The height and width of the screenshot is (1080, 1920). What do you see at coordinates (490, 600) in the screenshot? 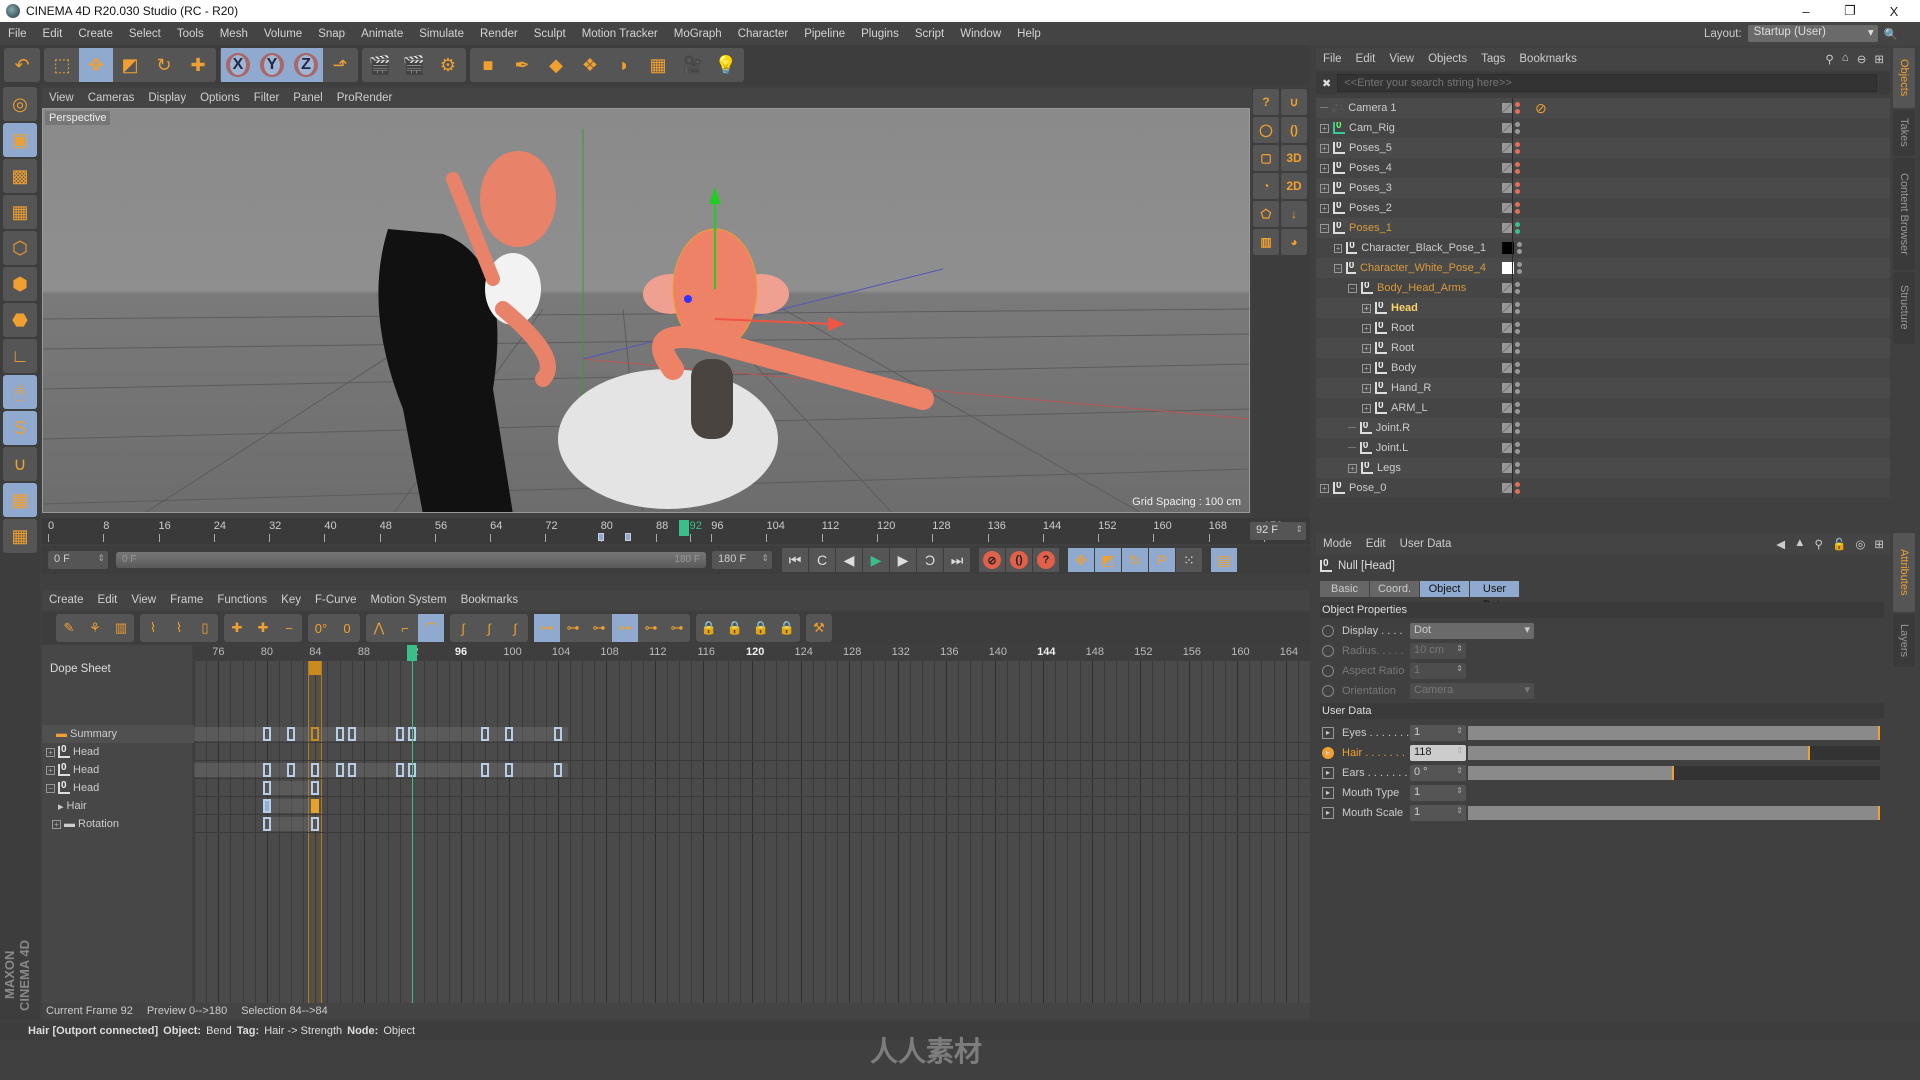
I see `dope-sheet-menu-bookmarks: Bookmarks` at bounding box center [490, 600].